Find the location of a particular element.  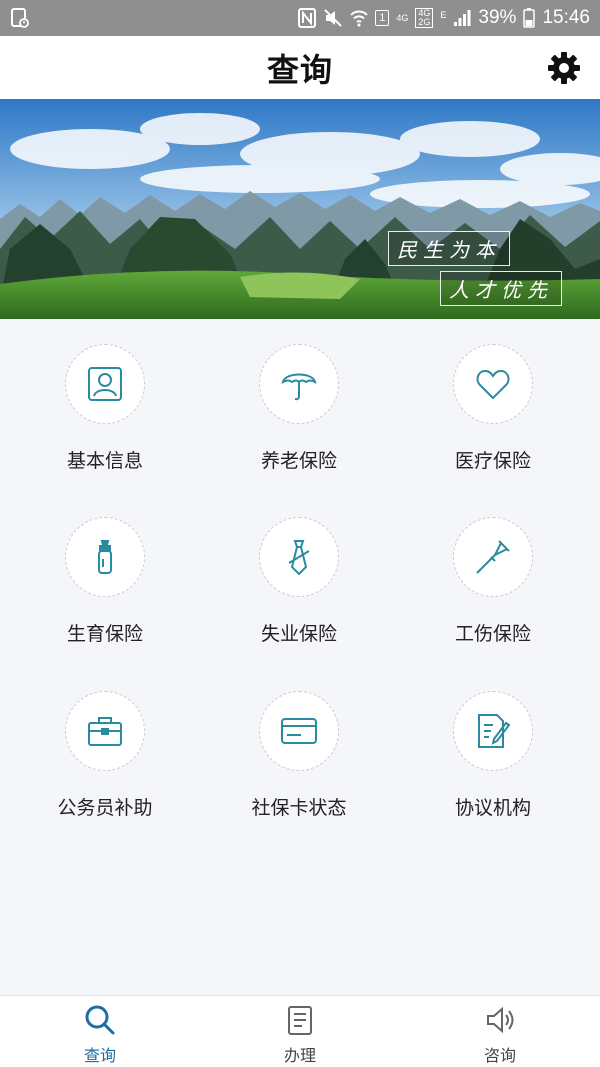

banner-caption-line2: 人才优先 is located at coordinates (501, 288).